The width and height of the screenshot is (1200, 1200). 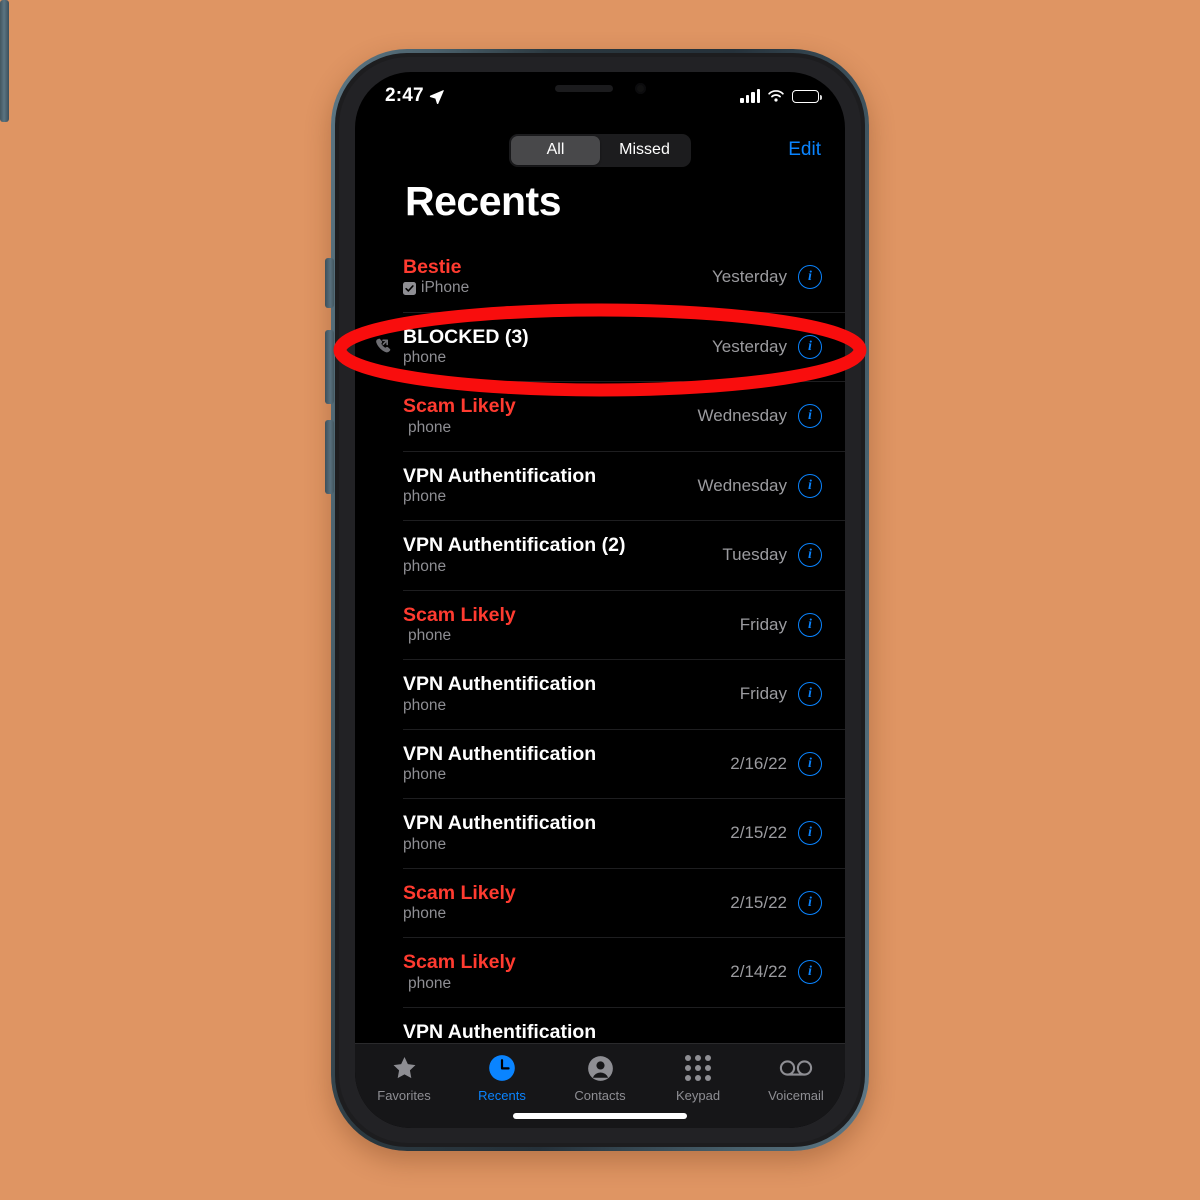 What do you see at coordinates (624, 416) in the screenshot?
I see `call-row: Scam Likely phone Wednesday i` at bounding box center [624, 416].